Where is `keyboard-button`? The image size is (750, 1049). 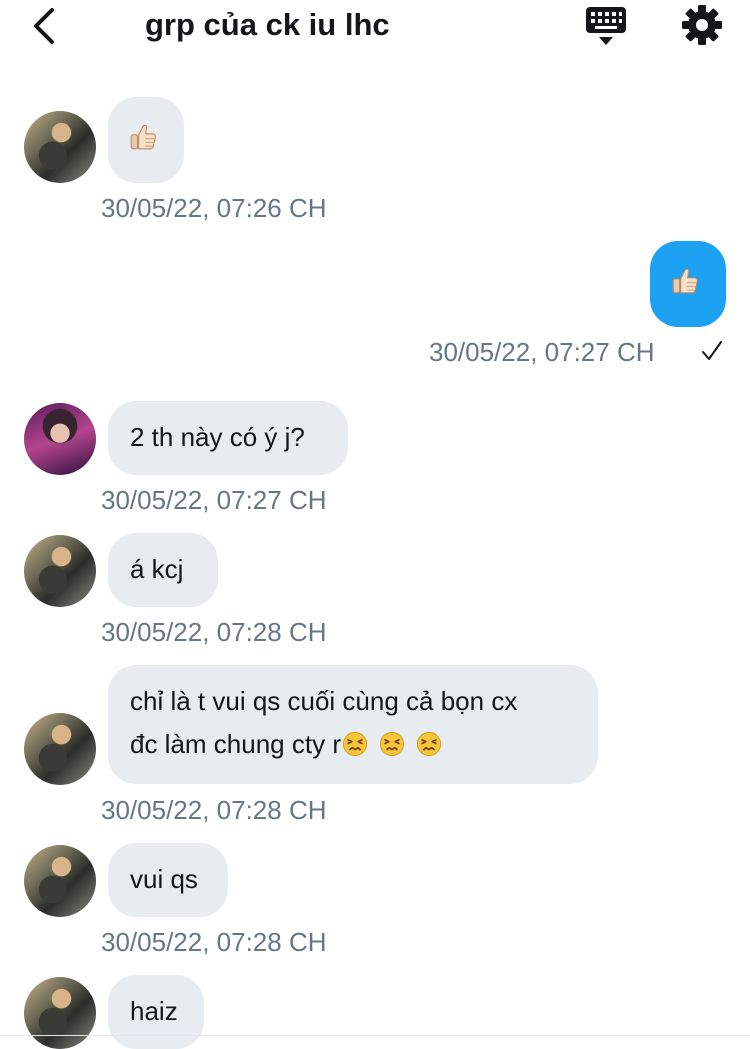 keyboard-button is located at coordinates (606, 27).